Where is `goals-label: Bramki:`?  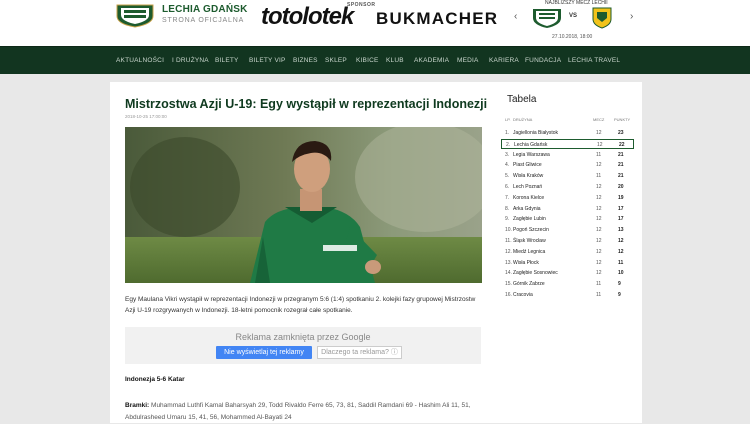
goals-label: Bramki: is located at coordinates (137, 405).